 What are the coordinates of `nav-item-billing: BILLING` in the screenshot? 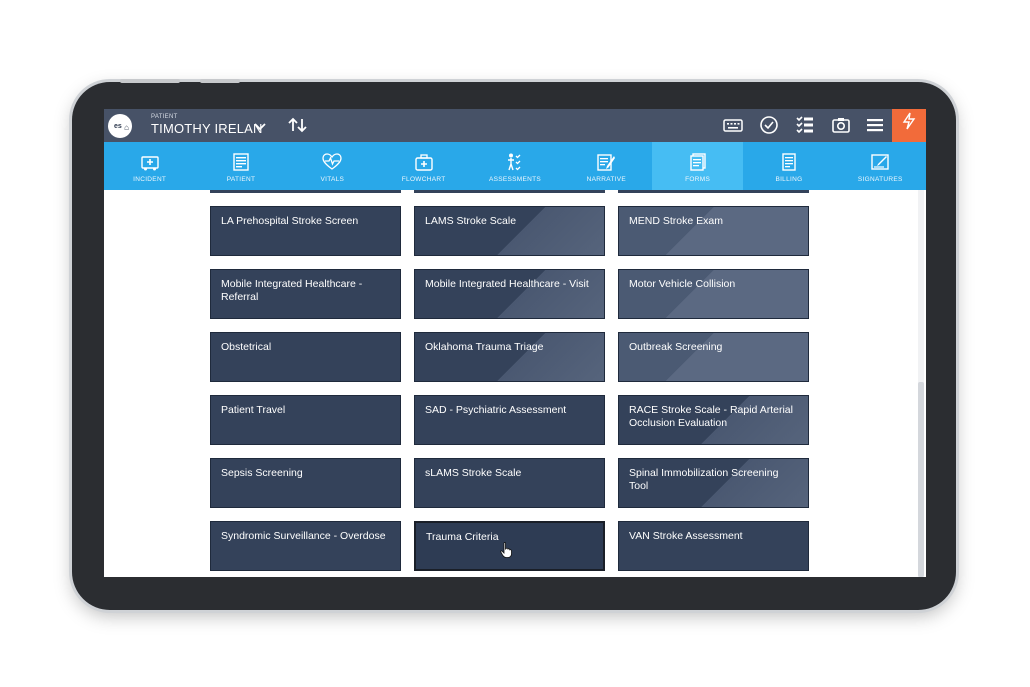 It's located at (788, 166).